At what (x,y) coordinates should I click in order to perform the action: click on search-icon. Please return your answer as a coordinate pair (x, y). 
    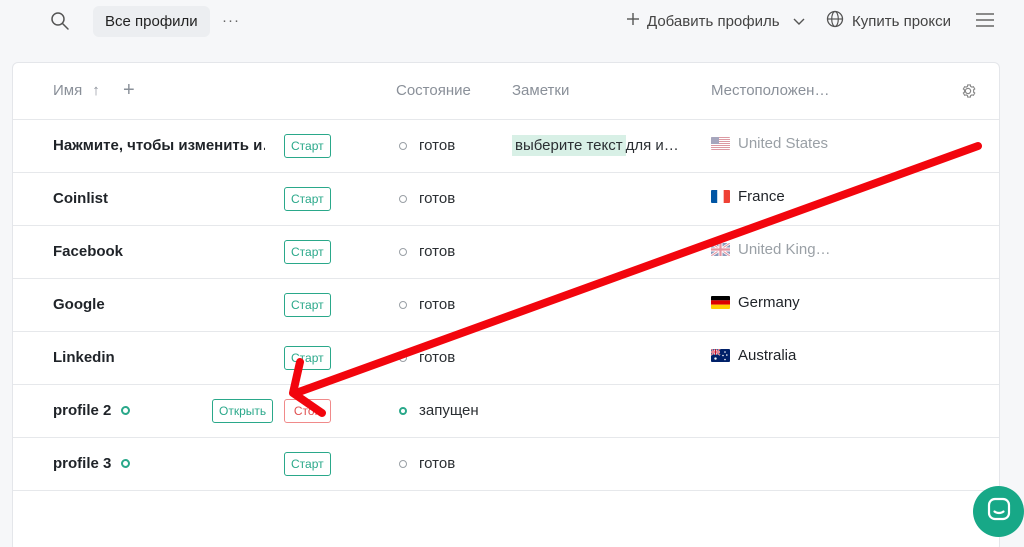
    Looking at the image, I should click on (60, 21).